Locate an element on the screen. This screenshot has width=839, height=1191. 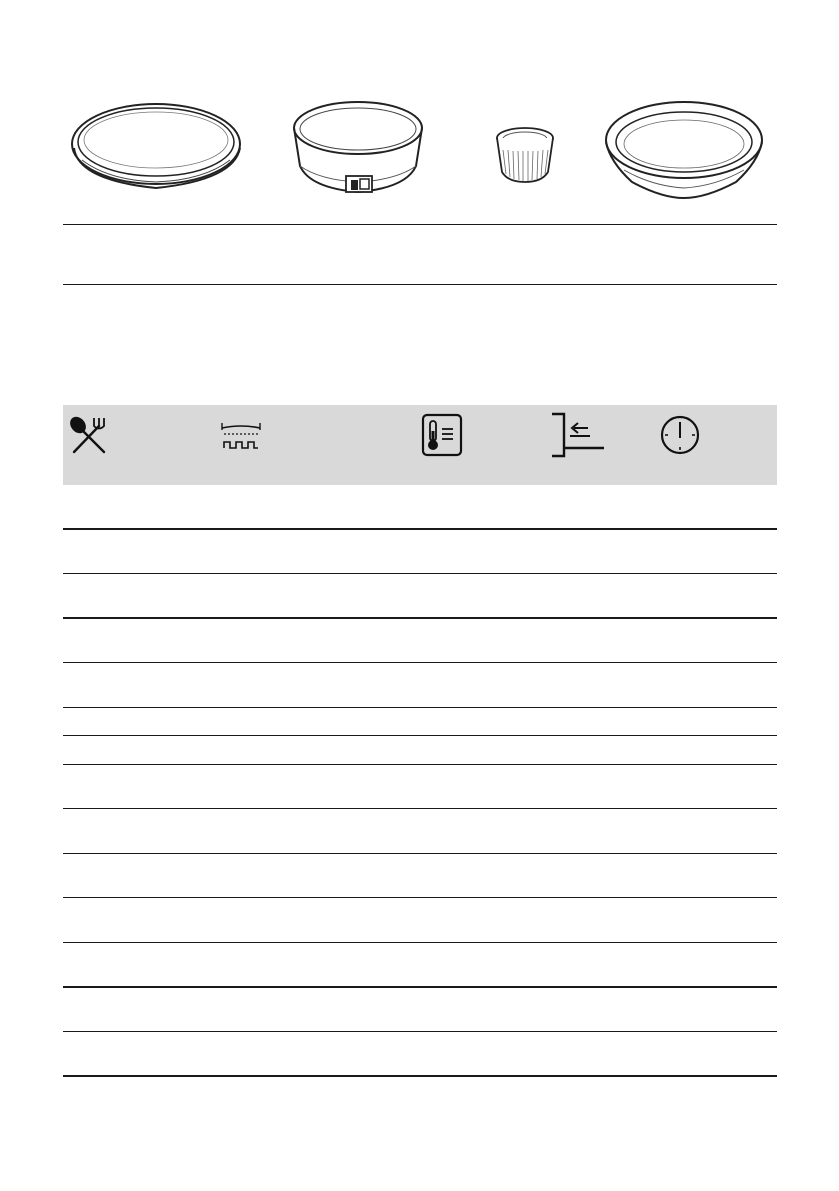
heating-function-icon is located at coordinates (241, 436).